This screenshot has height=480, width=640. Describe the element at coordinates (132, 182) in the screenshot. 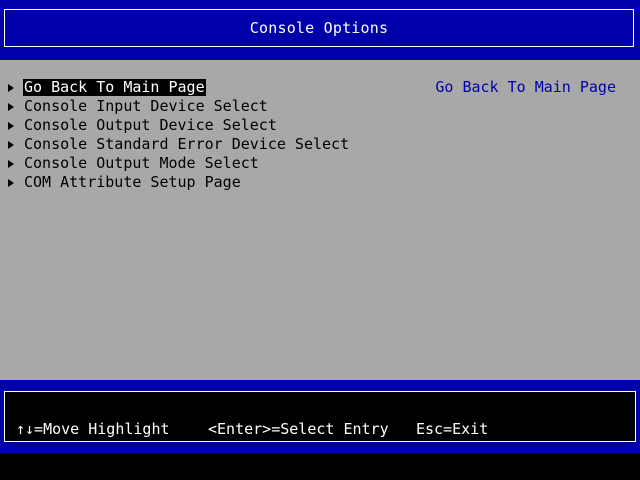

I see `menu-item-label: COM Attribute Setup Page` at that location.